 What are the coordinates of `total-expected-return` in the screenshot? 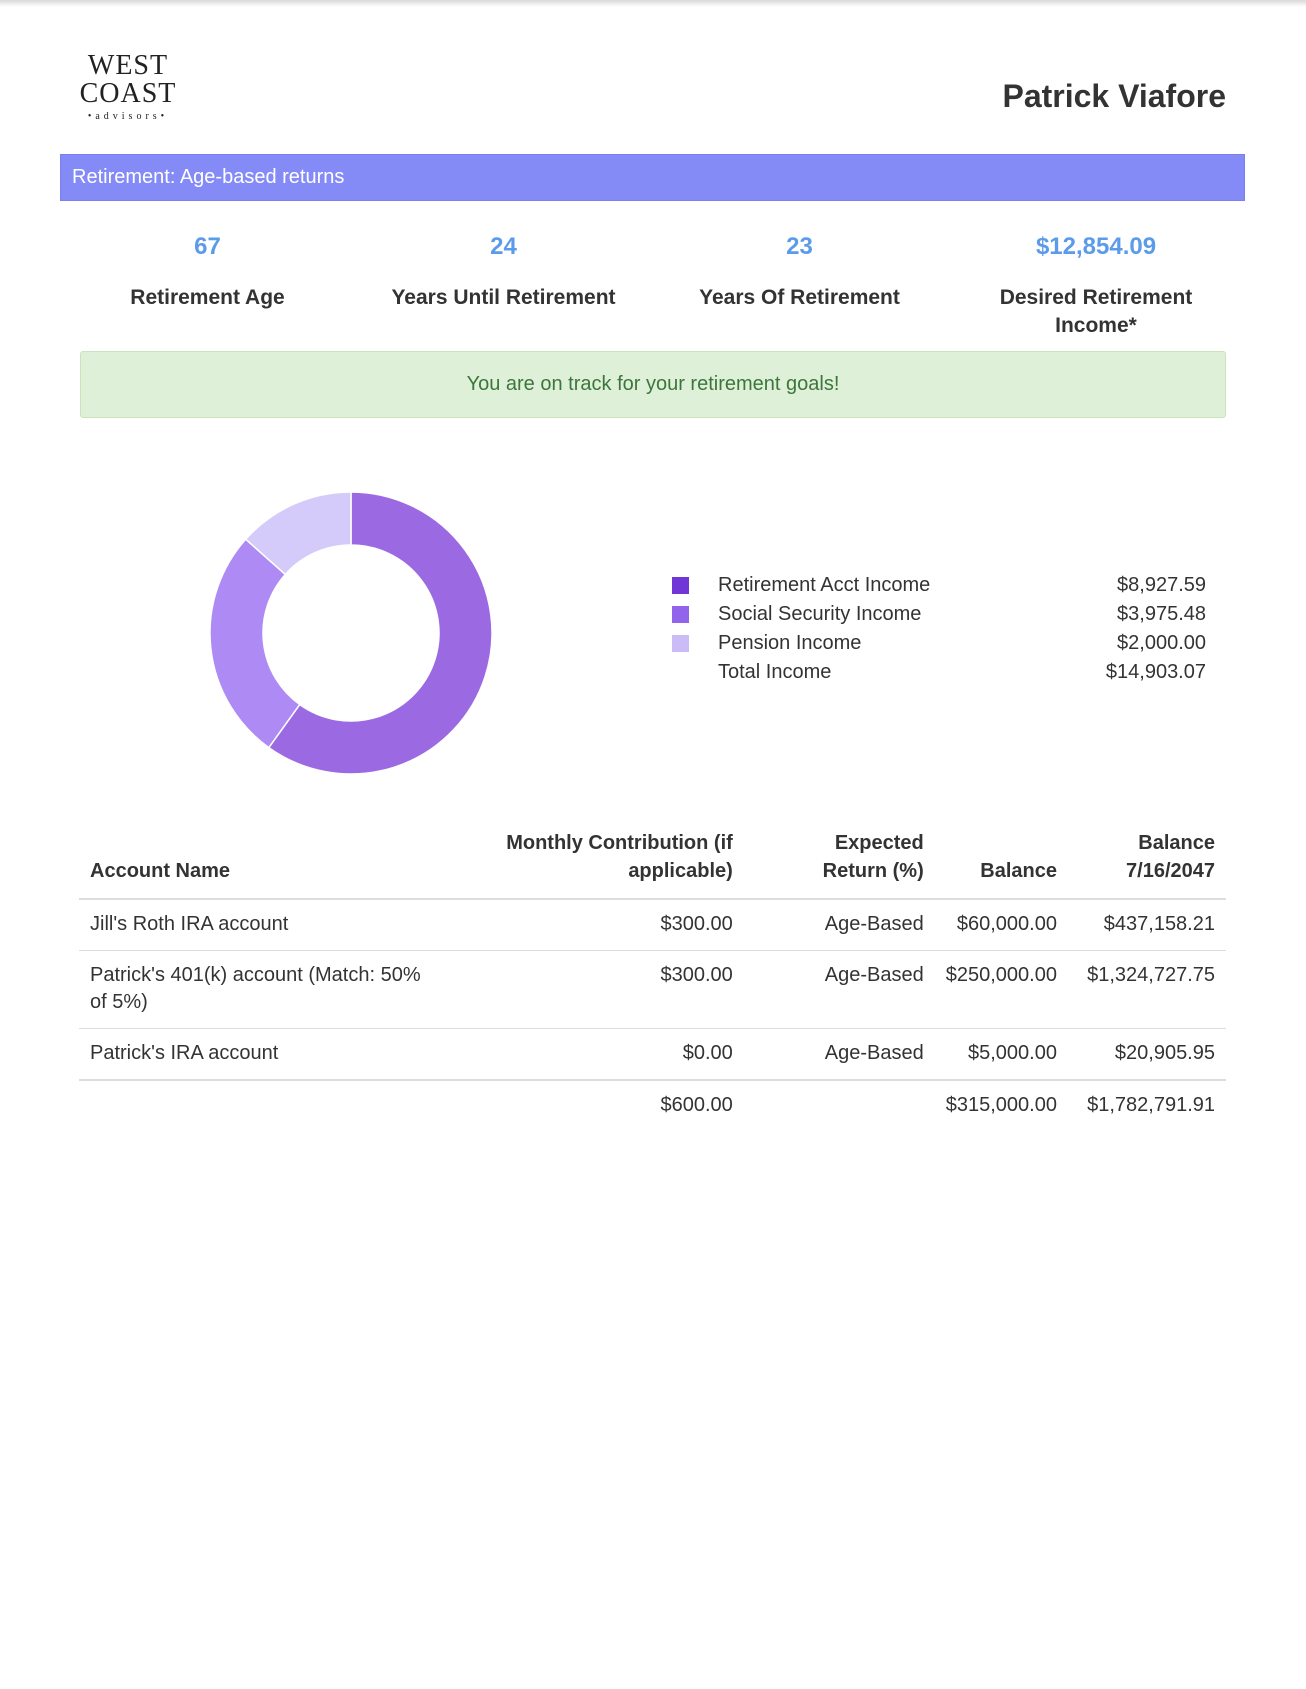 It's located at (839, 1105).